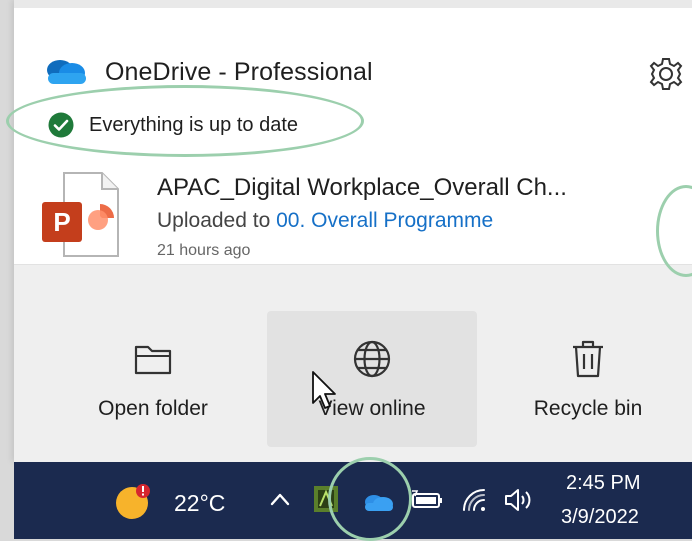  What do you see at coordinates (204, 250) in the screenshot?
I see `upload-time: 21 hours ago` at bounding box center [204, 250].